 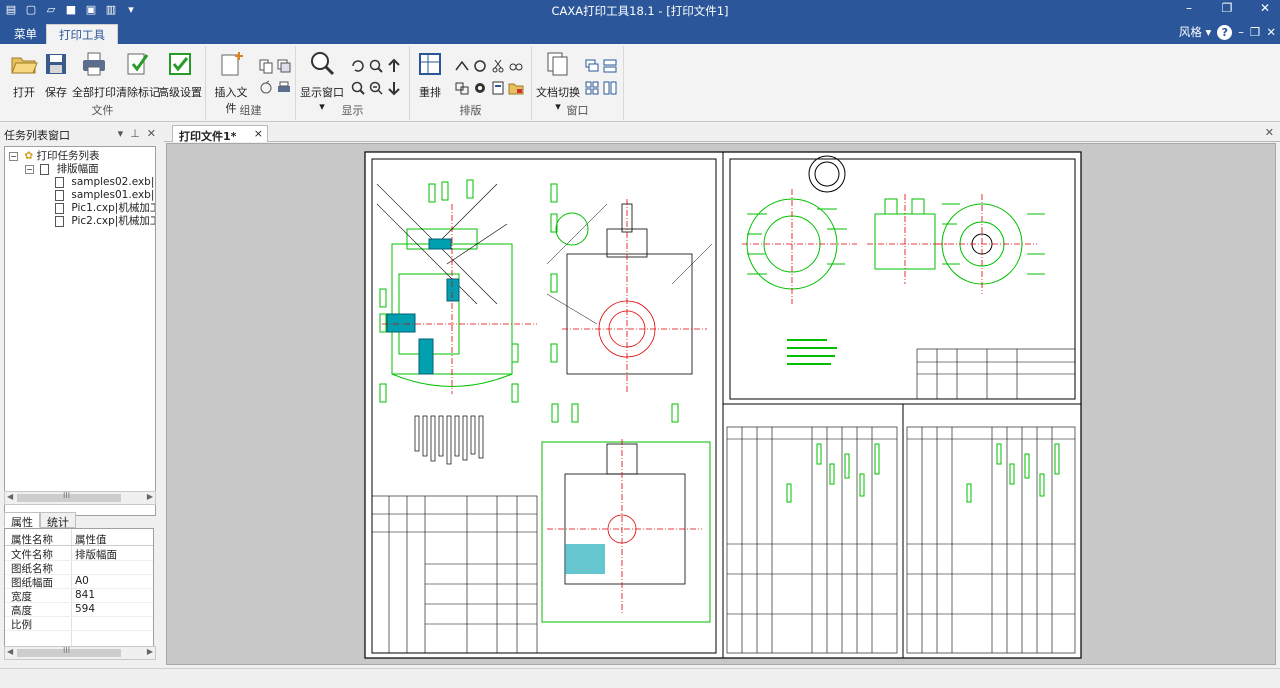 I want to click on group-window: 文档切换 ▾ 窗口, so click(x=578, y=83).